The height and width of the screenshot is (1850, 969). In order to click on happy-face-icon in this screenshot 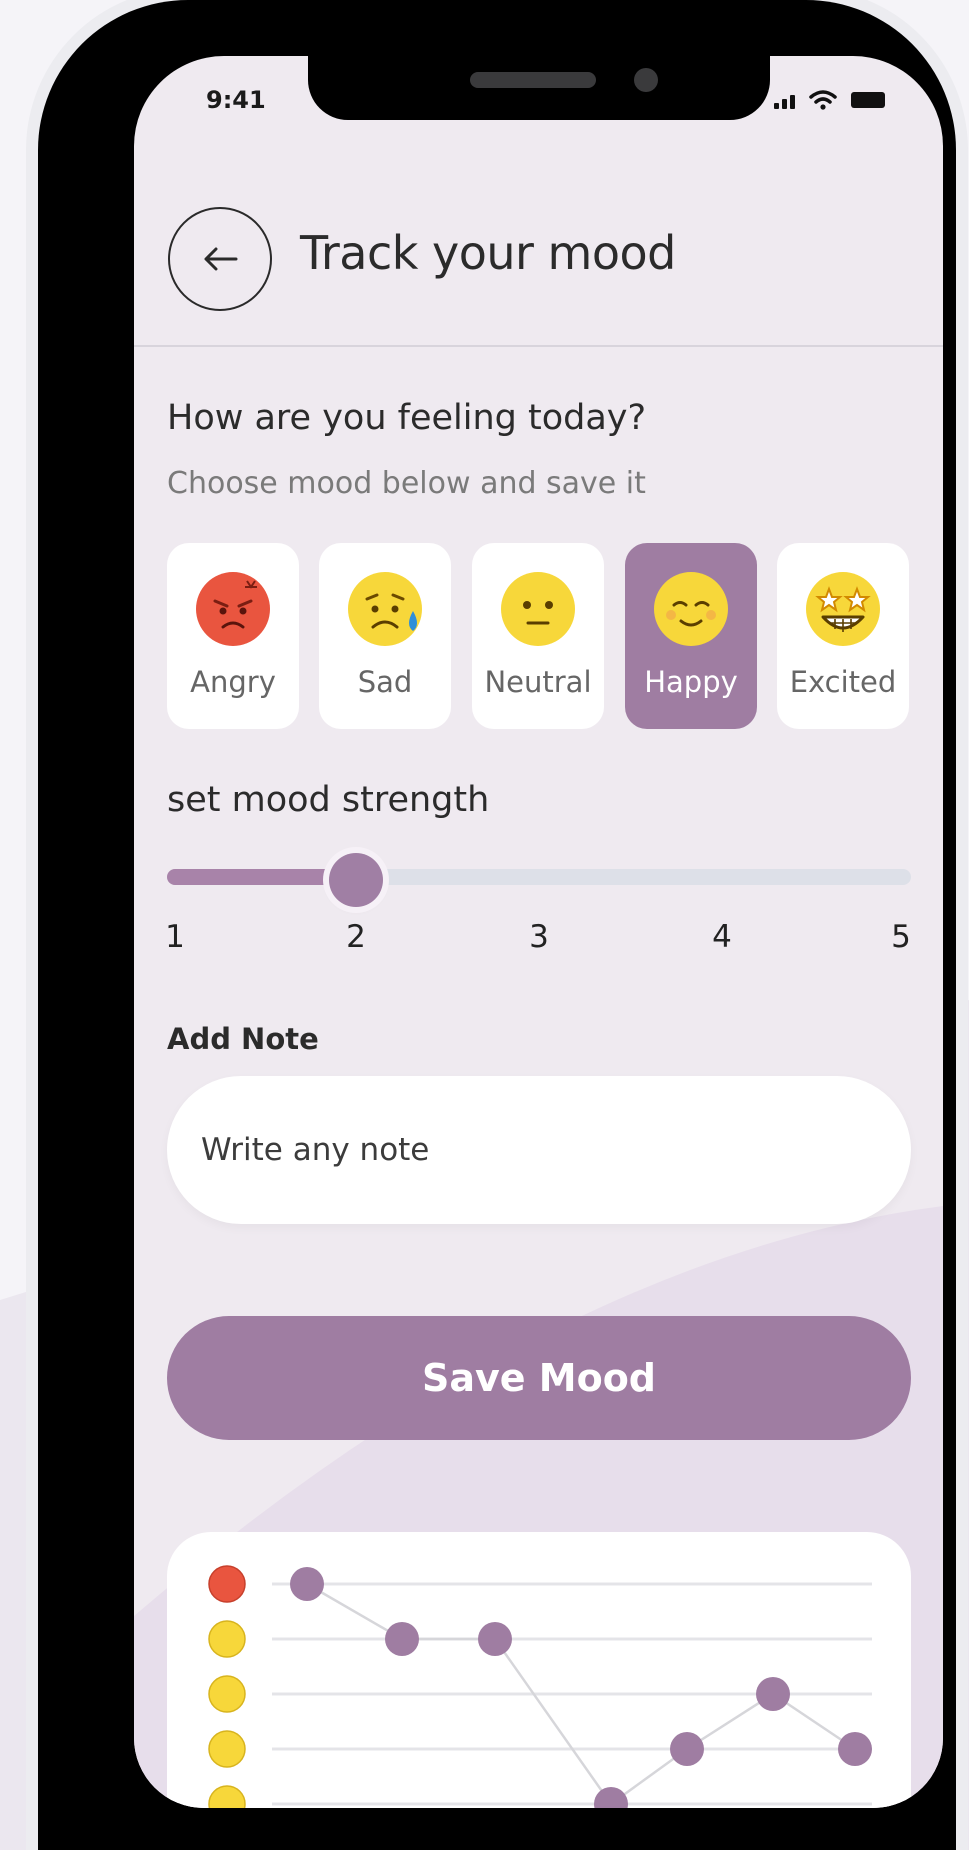, I will do `click(691, 609)`.